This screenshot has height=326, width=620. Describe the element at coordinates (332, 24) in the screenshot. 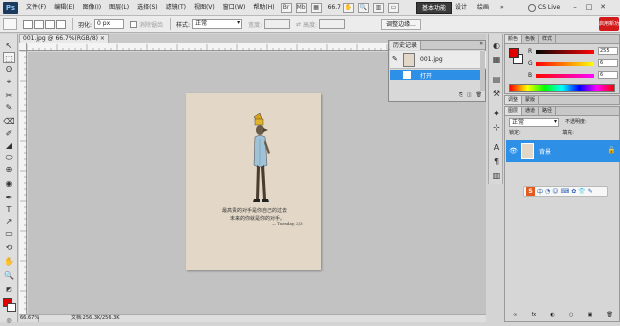

I see `height-input` at that location.